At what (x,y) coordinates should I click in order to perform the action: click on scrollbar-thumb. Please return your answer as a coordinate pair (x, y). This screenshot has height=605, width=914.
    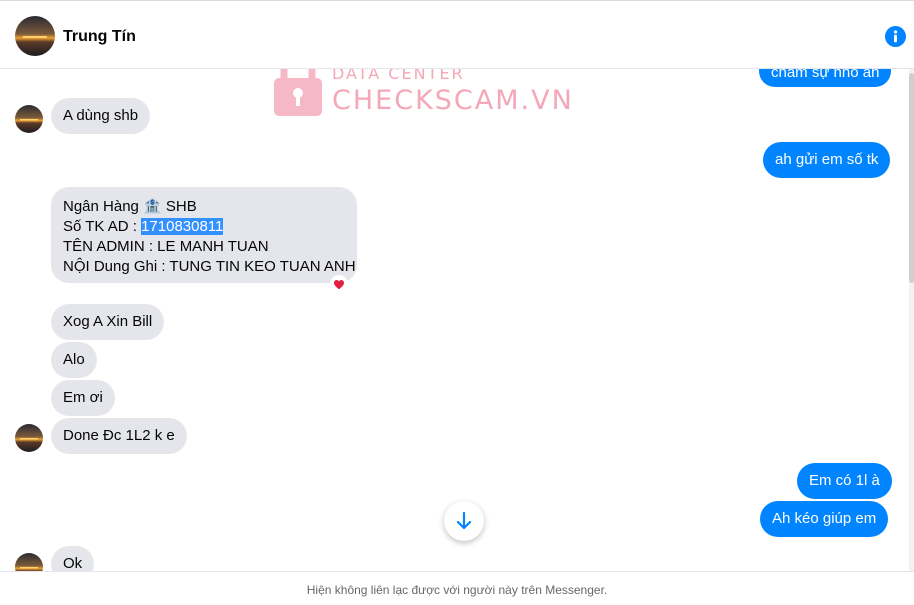
    Looking at the image, I should click on (911, 178).